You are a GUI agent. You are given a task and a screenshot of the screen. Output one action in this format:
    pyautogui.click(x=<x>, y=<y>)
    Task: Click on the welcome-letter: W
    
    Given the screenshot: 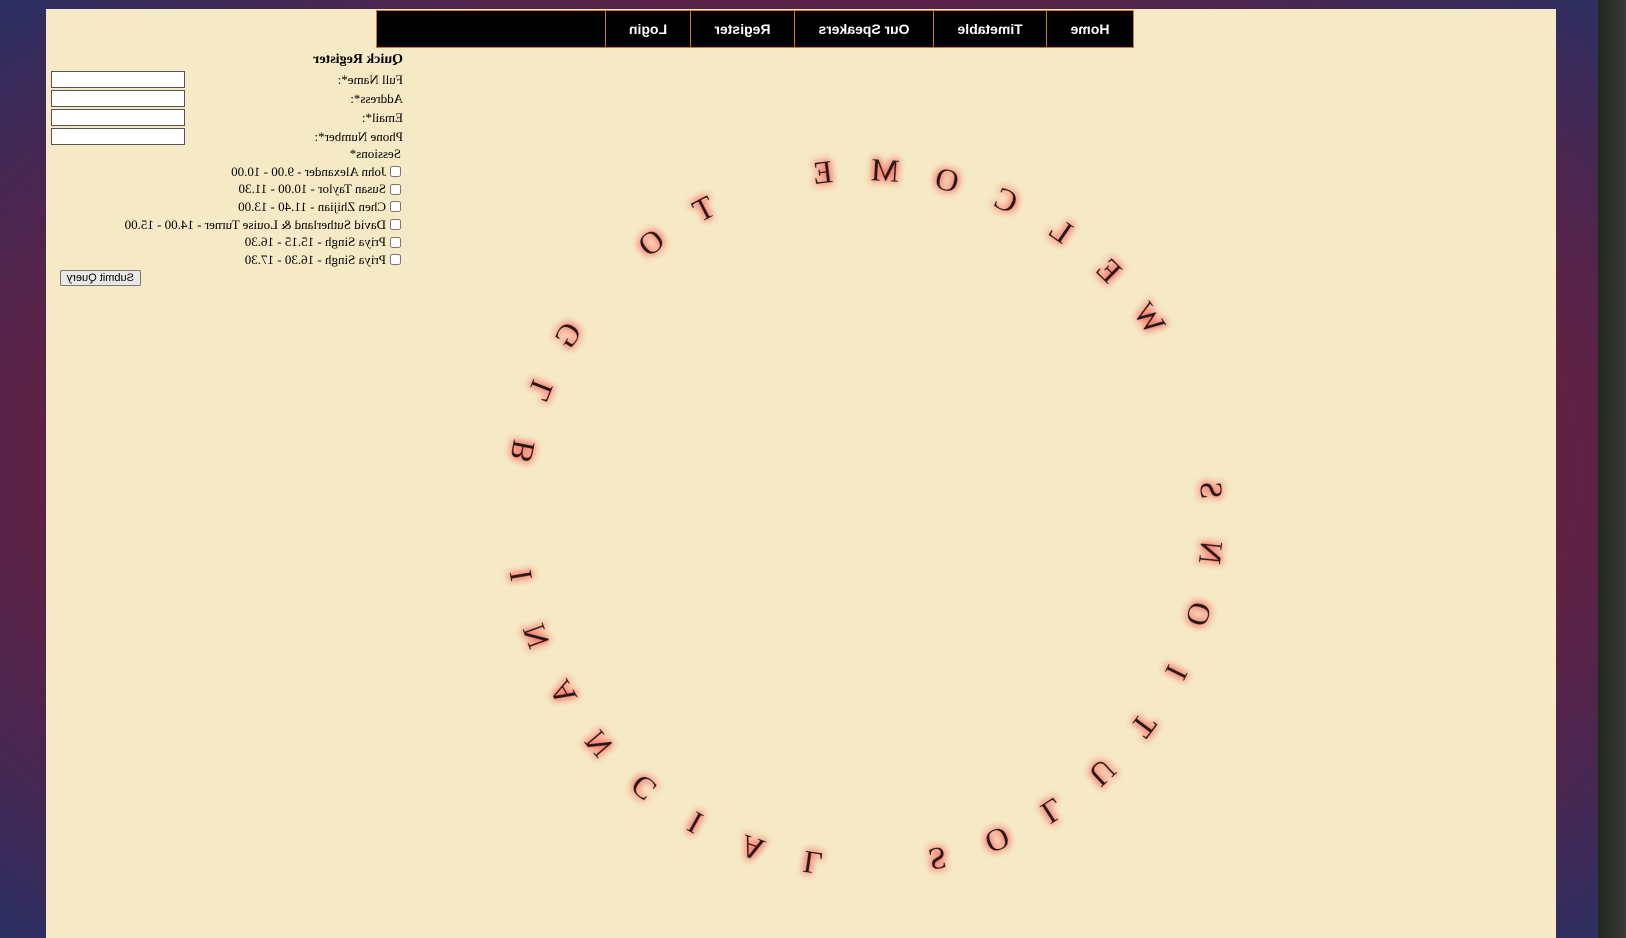 What is the action you would take?
    pyautogui.click(x=1149, y=318)
    